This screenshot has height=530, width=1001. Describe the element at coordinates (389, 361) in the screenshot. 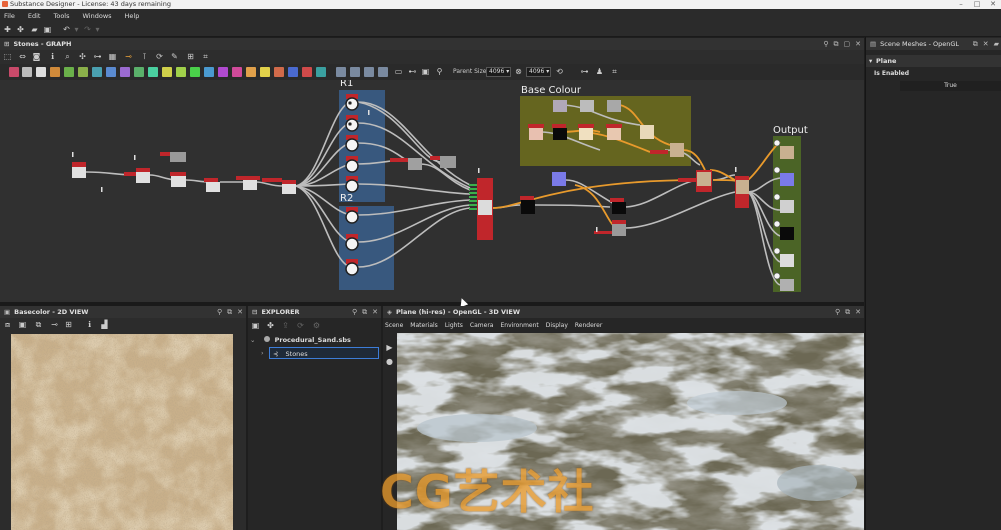

I see `light-bulb-icon: ●` at that location.